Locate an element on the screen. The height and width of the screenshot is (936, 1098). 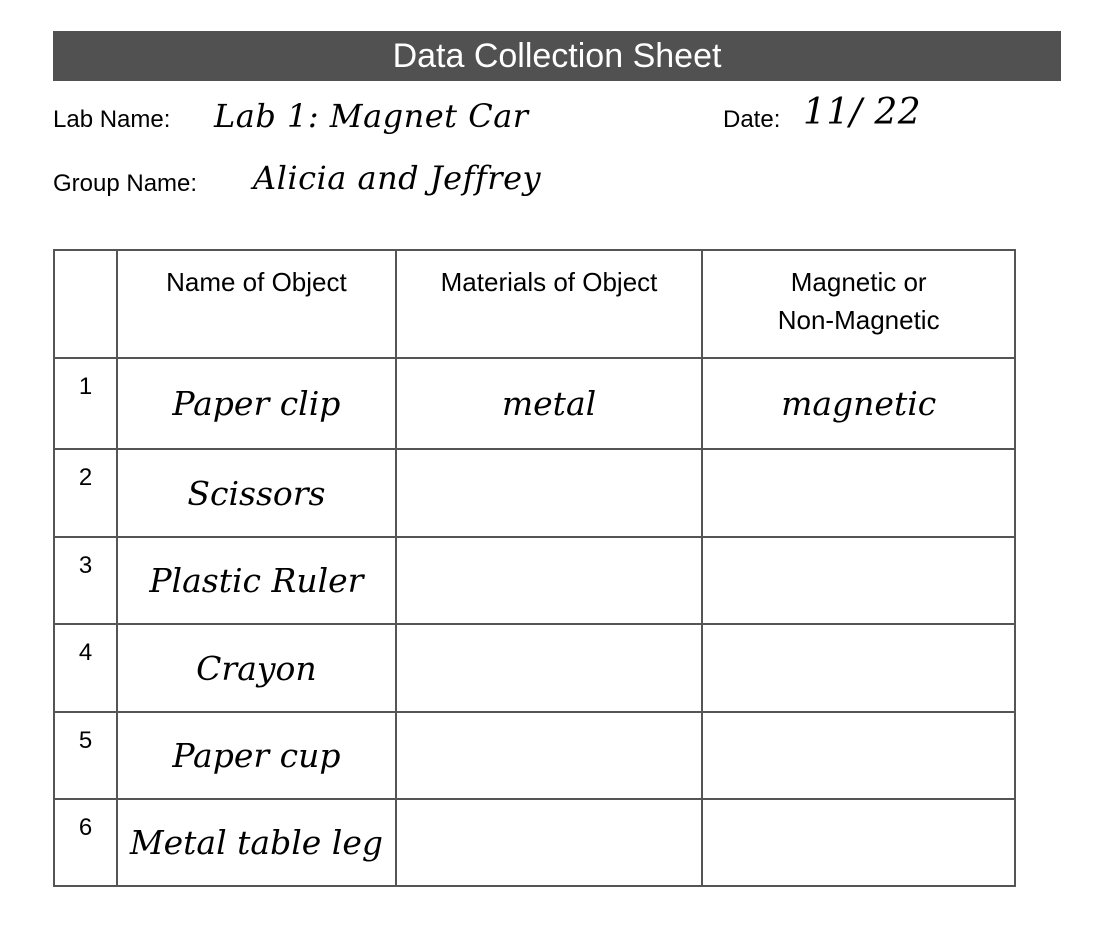
header-materials-of-object: Materials of Object is located at coordinates (549, 304).